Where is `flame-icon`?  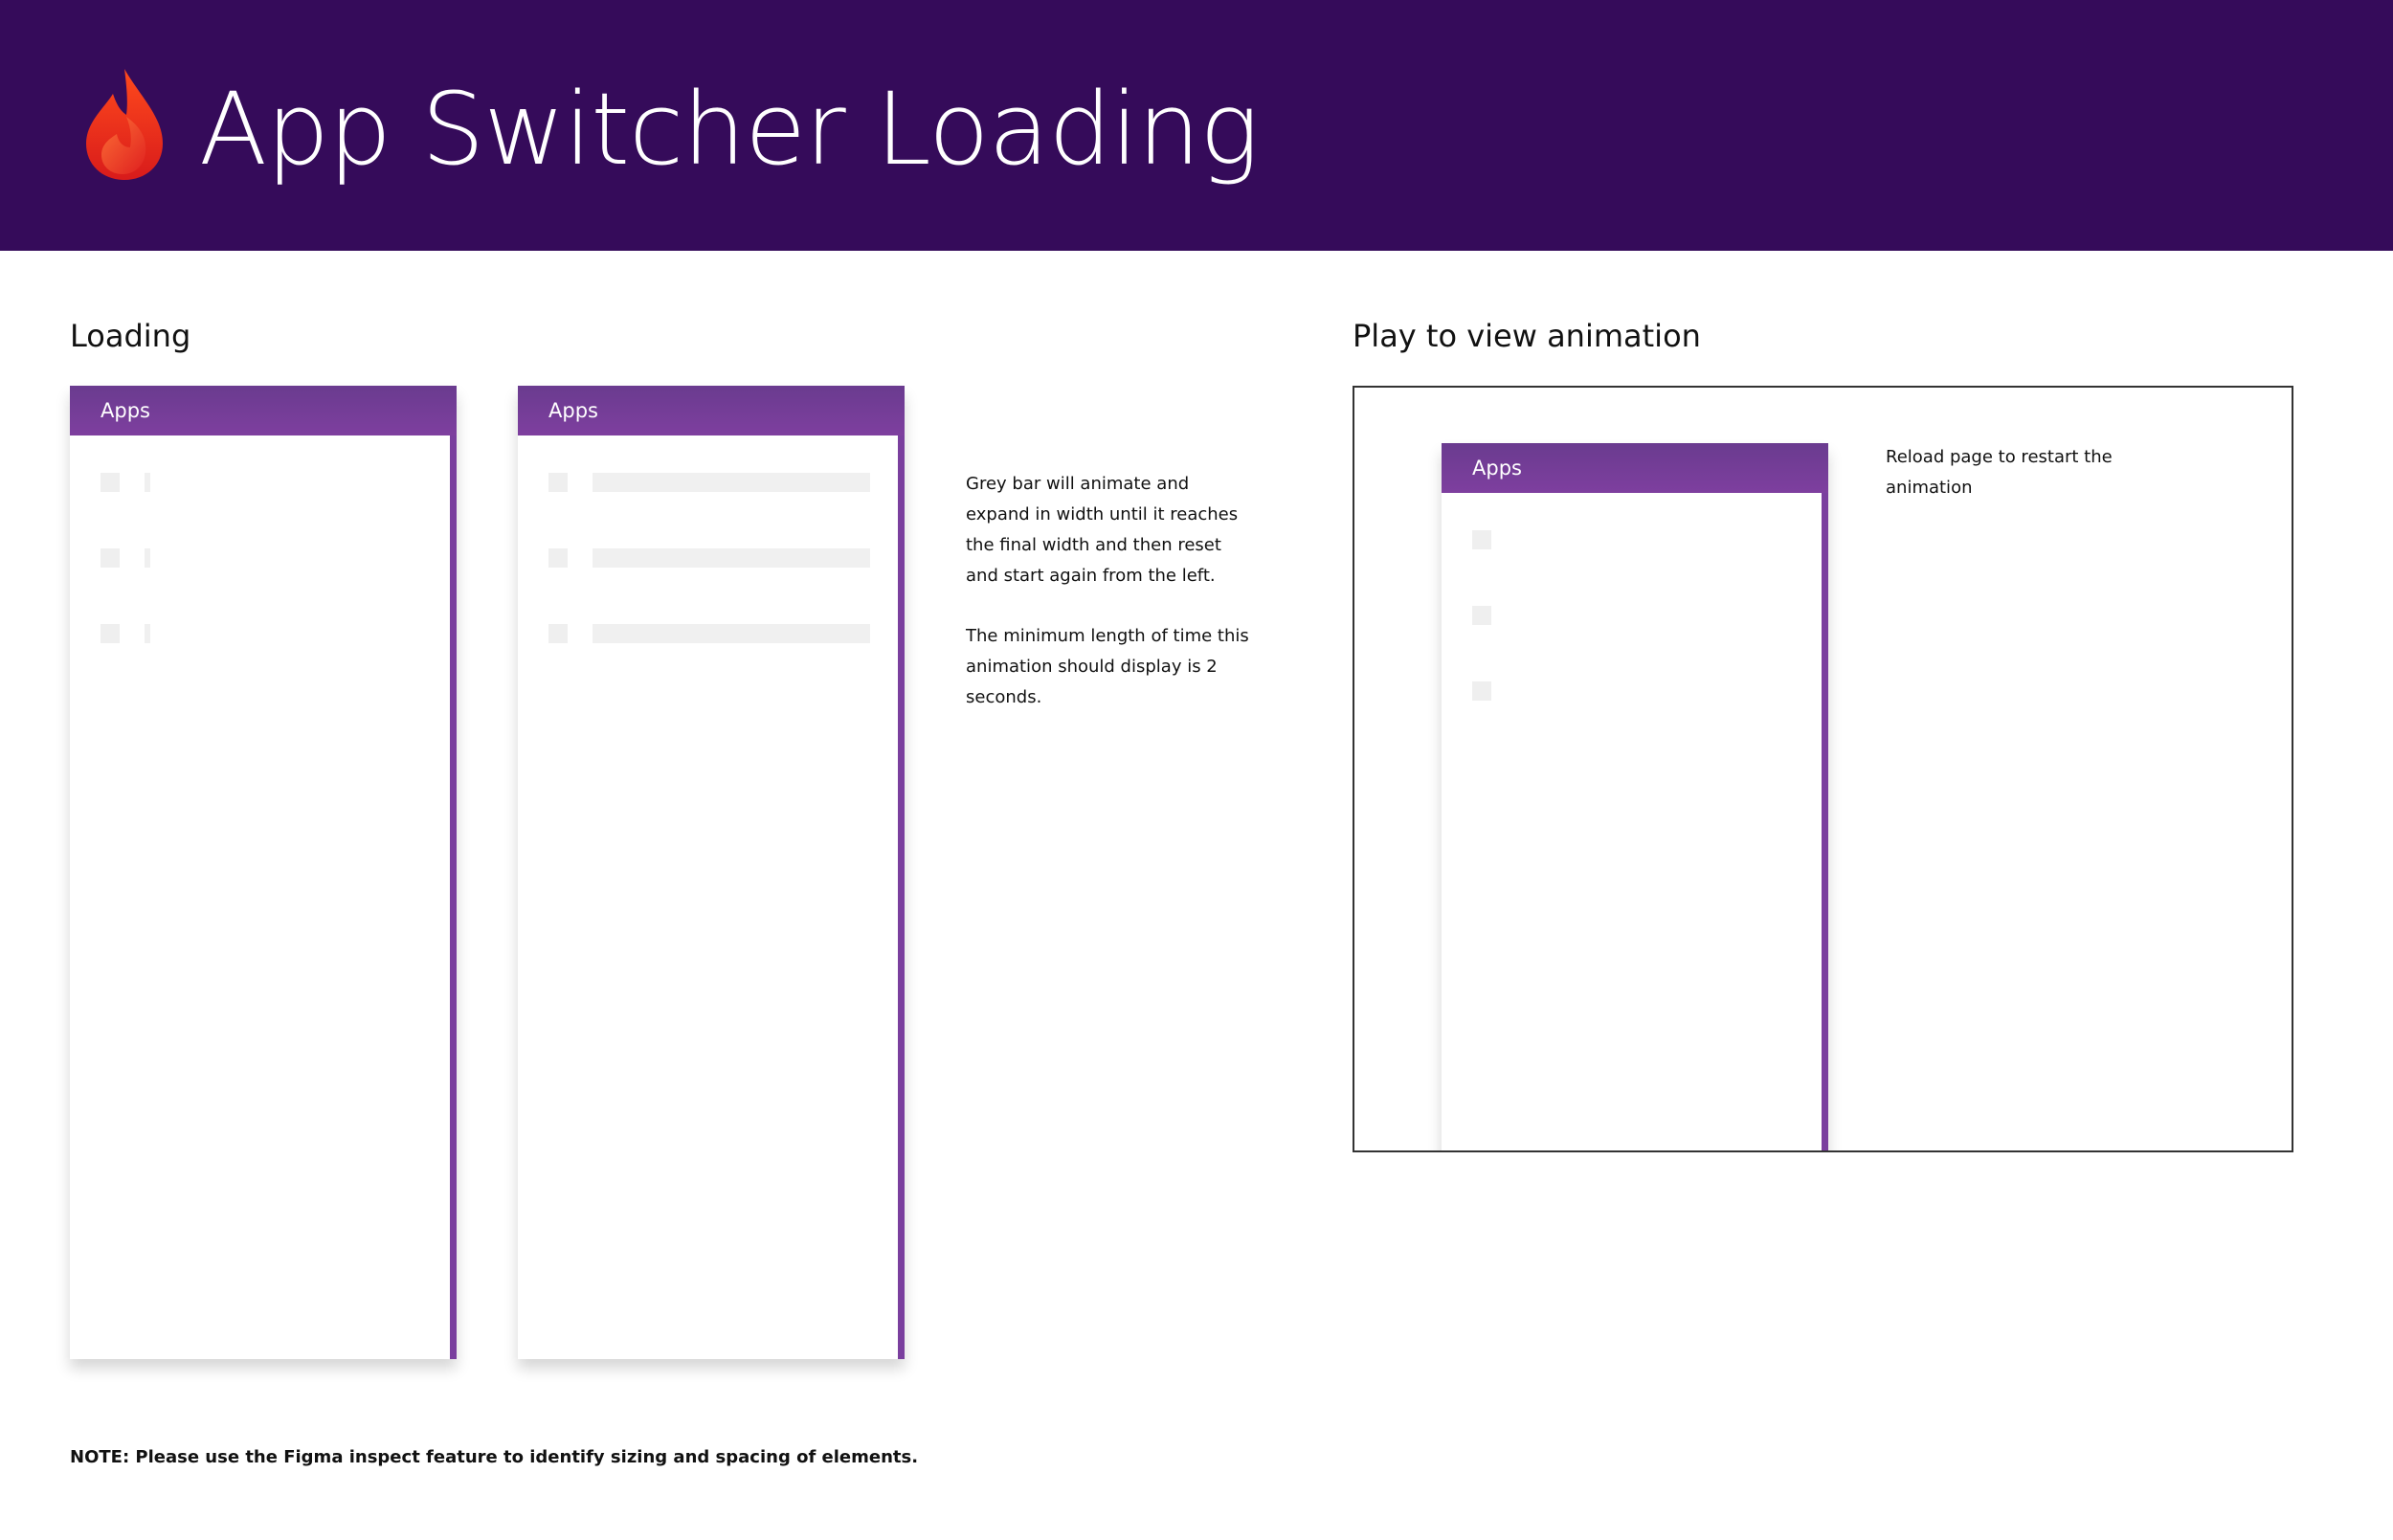
flame-icon is located at coordinates (125, 124).